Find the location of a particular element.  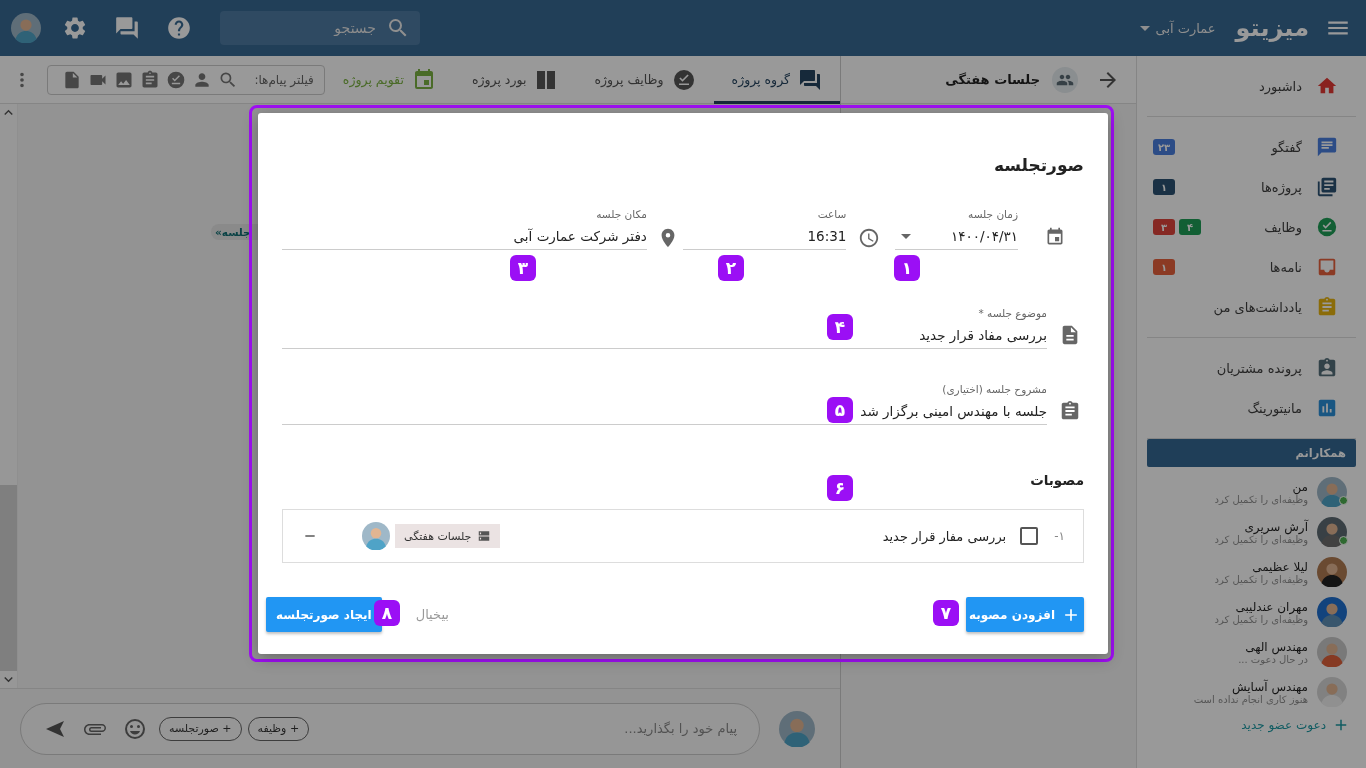

step-marker: ۲ is located at coordinates (731, 268).